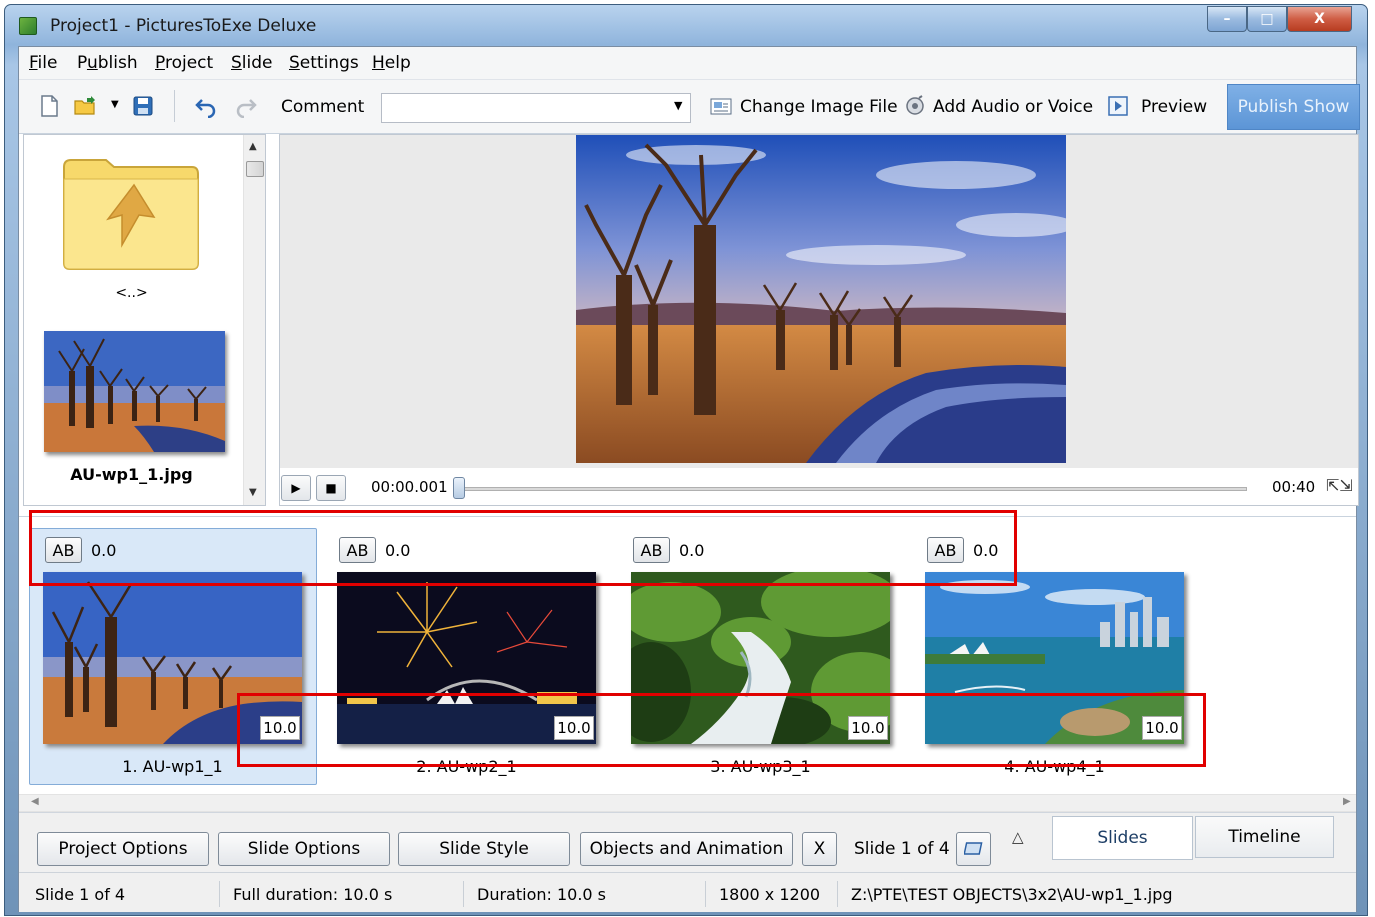 The image size is (1375, 917). Describe the element at coordinates (131, 293) in the screenshot. I see `parent-folder-label: <..>` at that location.